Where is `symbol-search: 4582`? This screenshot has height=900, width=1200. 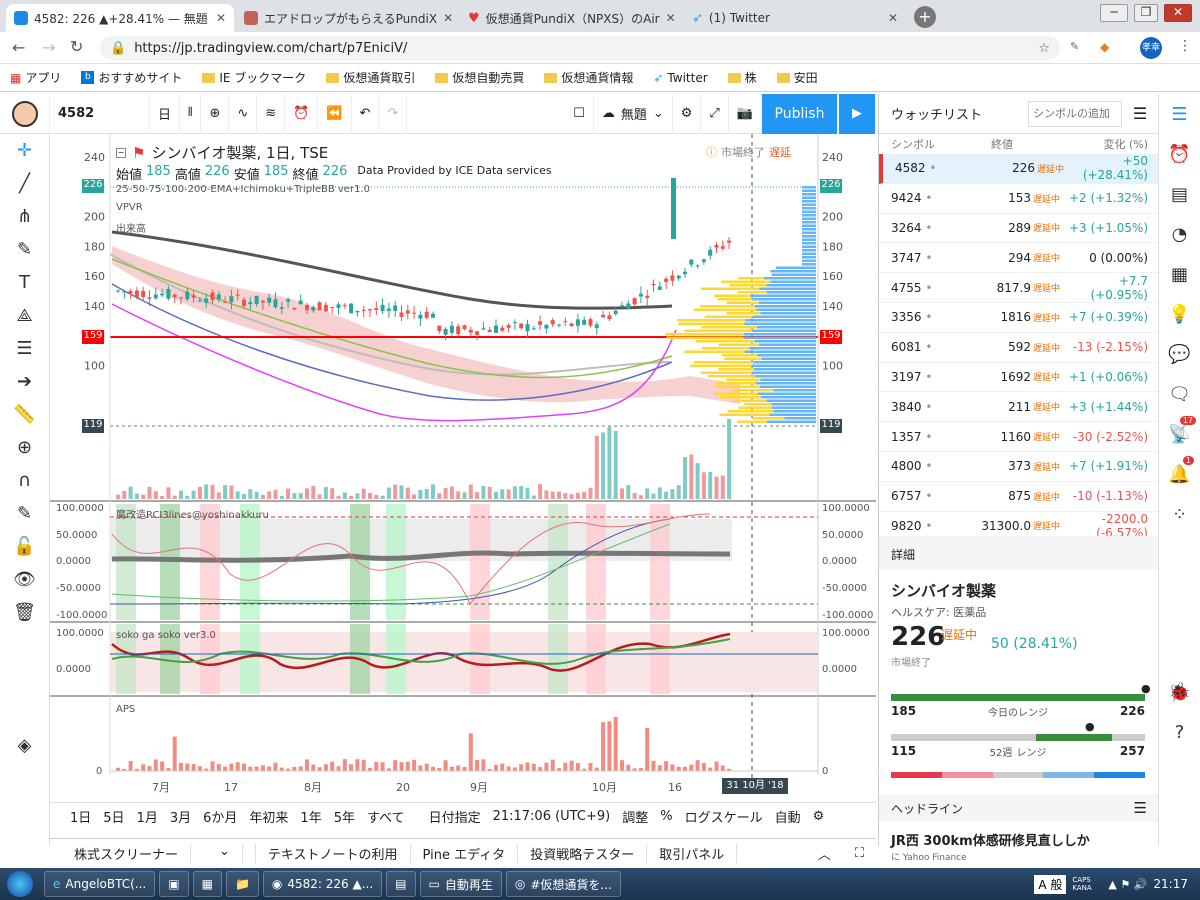 symbol-search: 4582 is located at coordinates (100, 113).